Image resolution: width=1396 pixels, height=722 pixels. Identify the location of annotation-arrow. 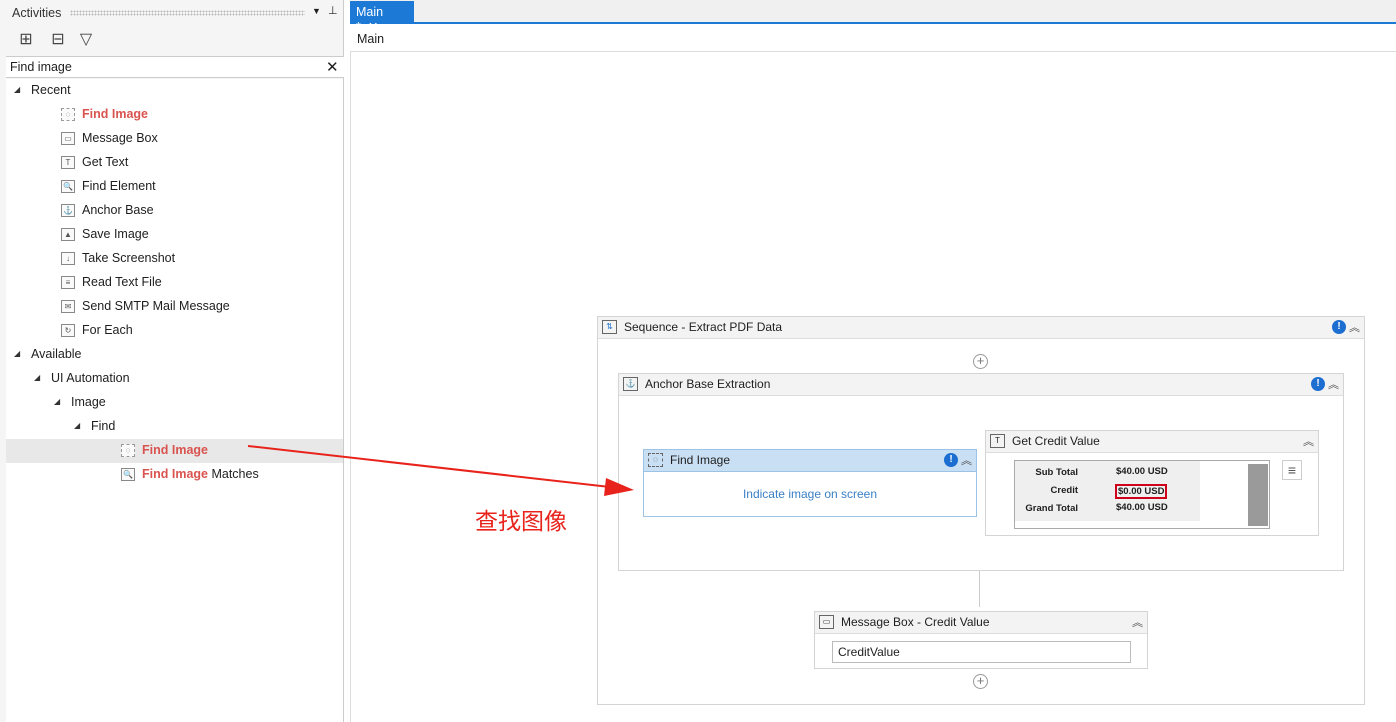
(440, 470).